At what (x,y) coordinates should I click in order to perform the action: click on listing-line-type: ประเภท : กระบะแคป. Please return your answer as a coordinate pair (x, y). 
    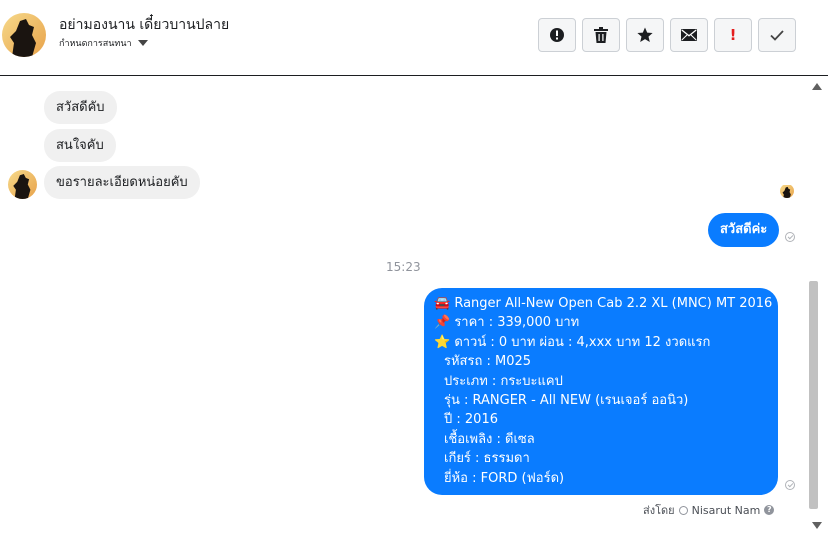
    Looking at the image, I should click on (503, 381).